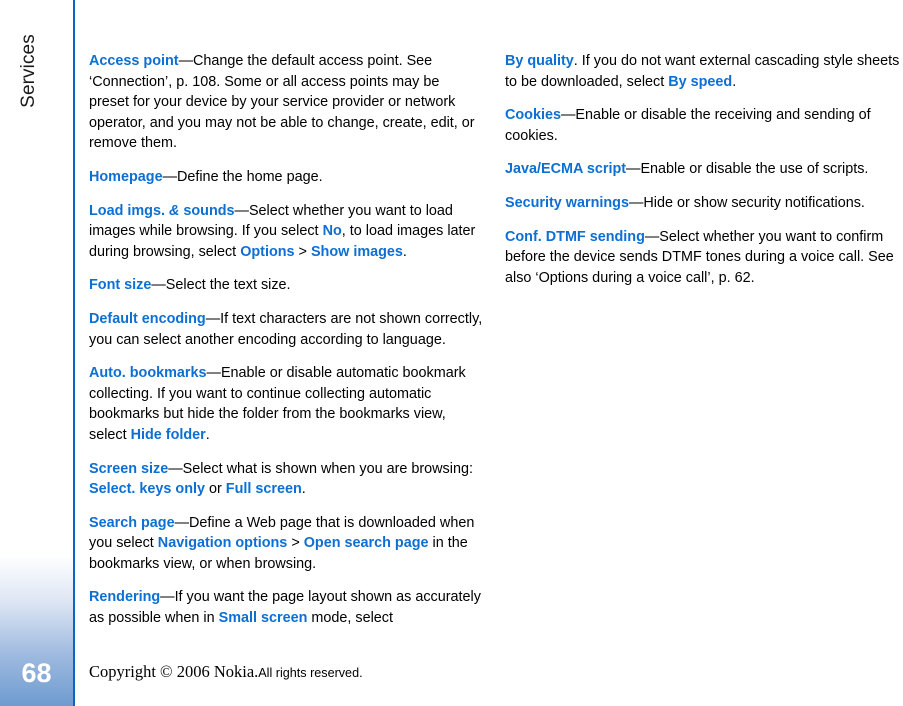 This screenshot has width=903, height=706. Describe the element at coordinates (36, 353) in the screenshot. I see `sidebar: Services 68` at that location.